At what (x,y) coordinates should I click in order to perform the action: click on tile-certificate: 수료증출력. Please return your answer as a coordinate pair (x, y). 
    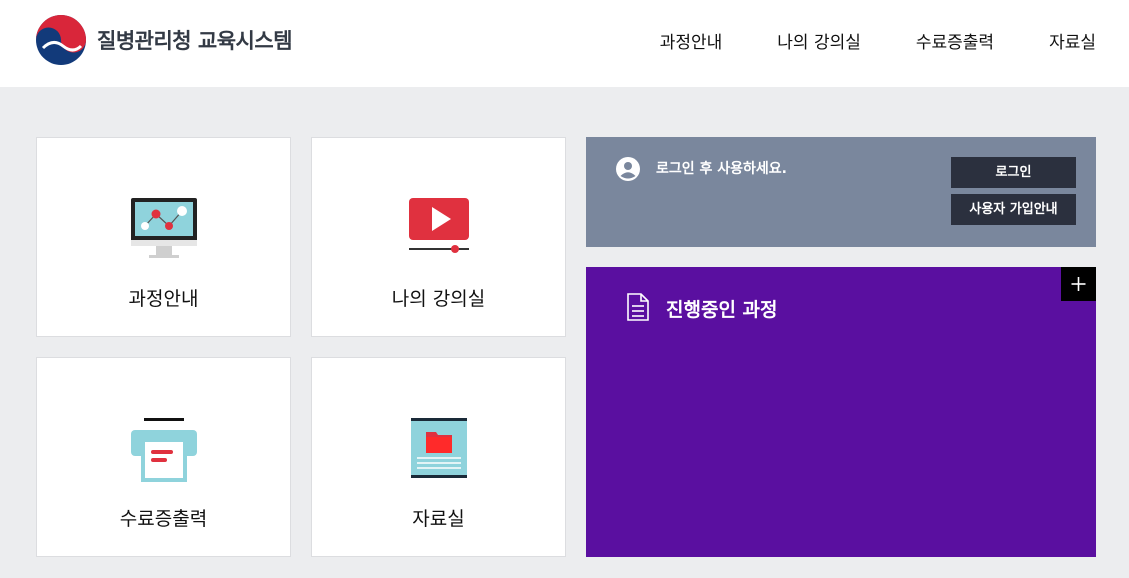
    Looking at the image, I should click on (163, 457).